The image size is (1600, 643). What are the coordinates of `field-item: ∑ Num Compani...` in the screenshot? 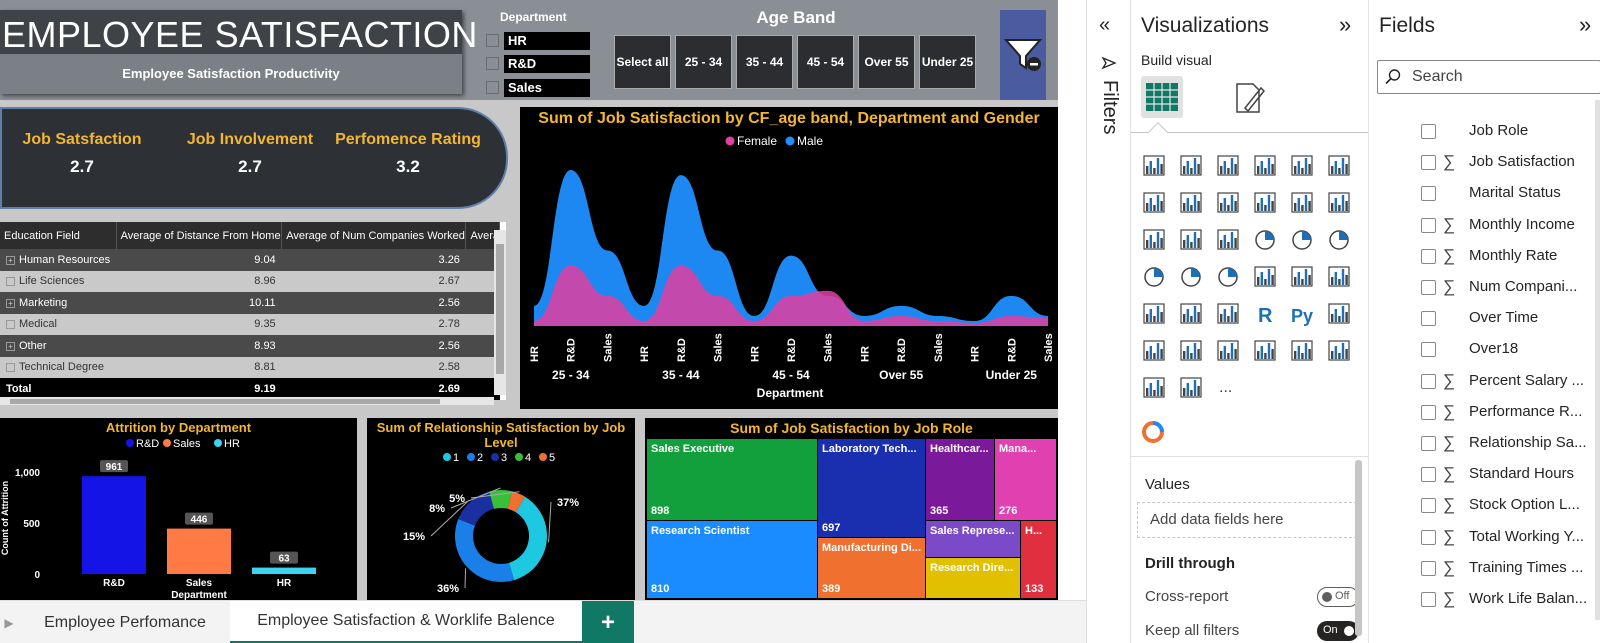 It's located at (1484, 288).